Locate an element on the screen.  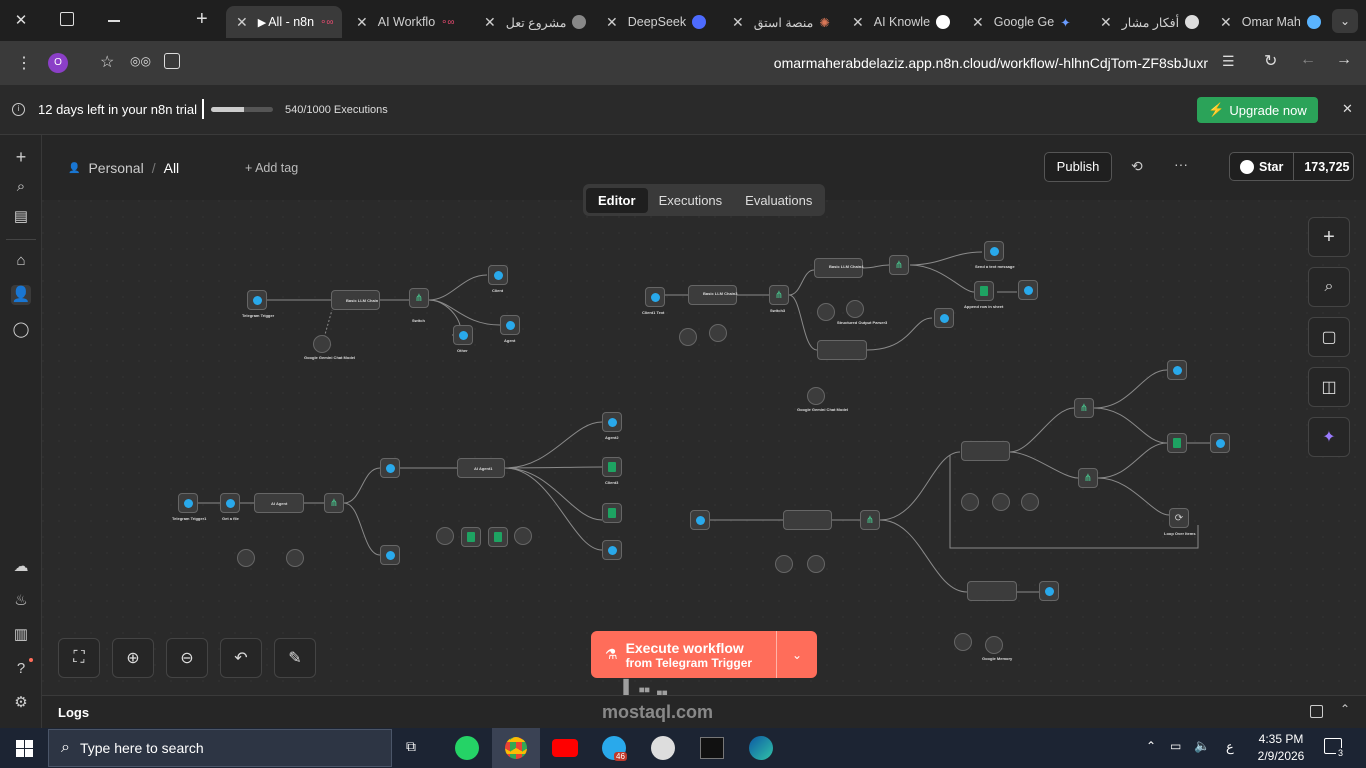
other-node is located at coordinates (463, 335).